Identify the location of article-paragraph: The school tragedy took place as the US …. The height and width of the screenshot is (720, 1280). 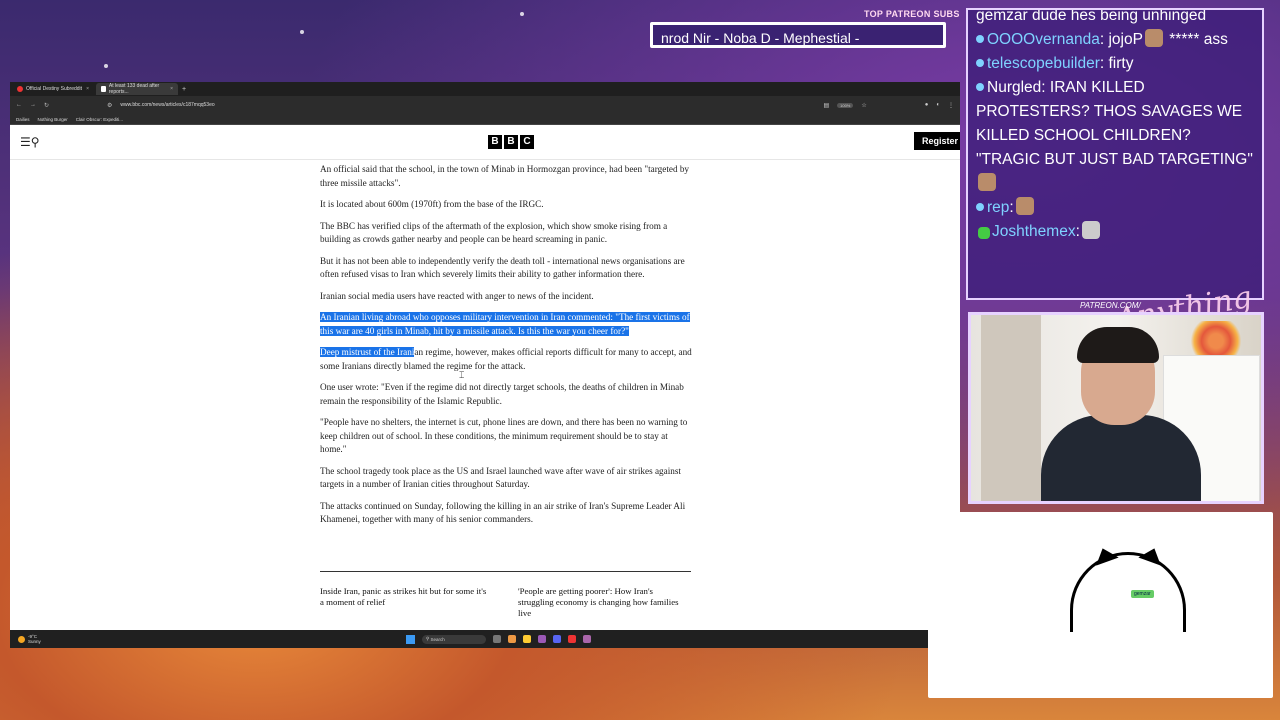
(500, 477).